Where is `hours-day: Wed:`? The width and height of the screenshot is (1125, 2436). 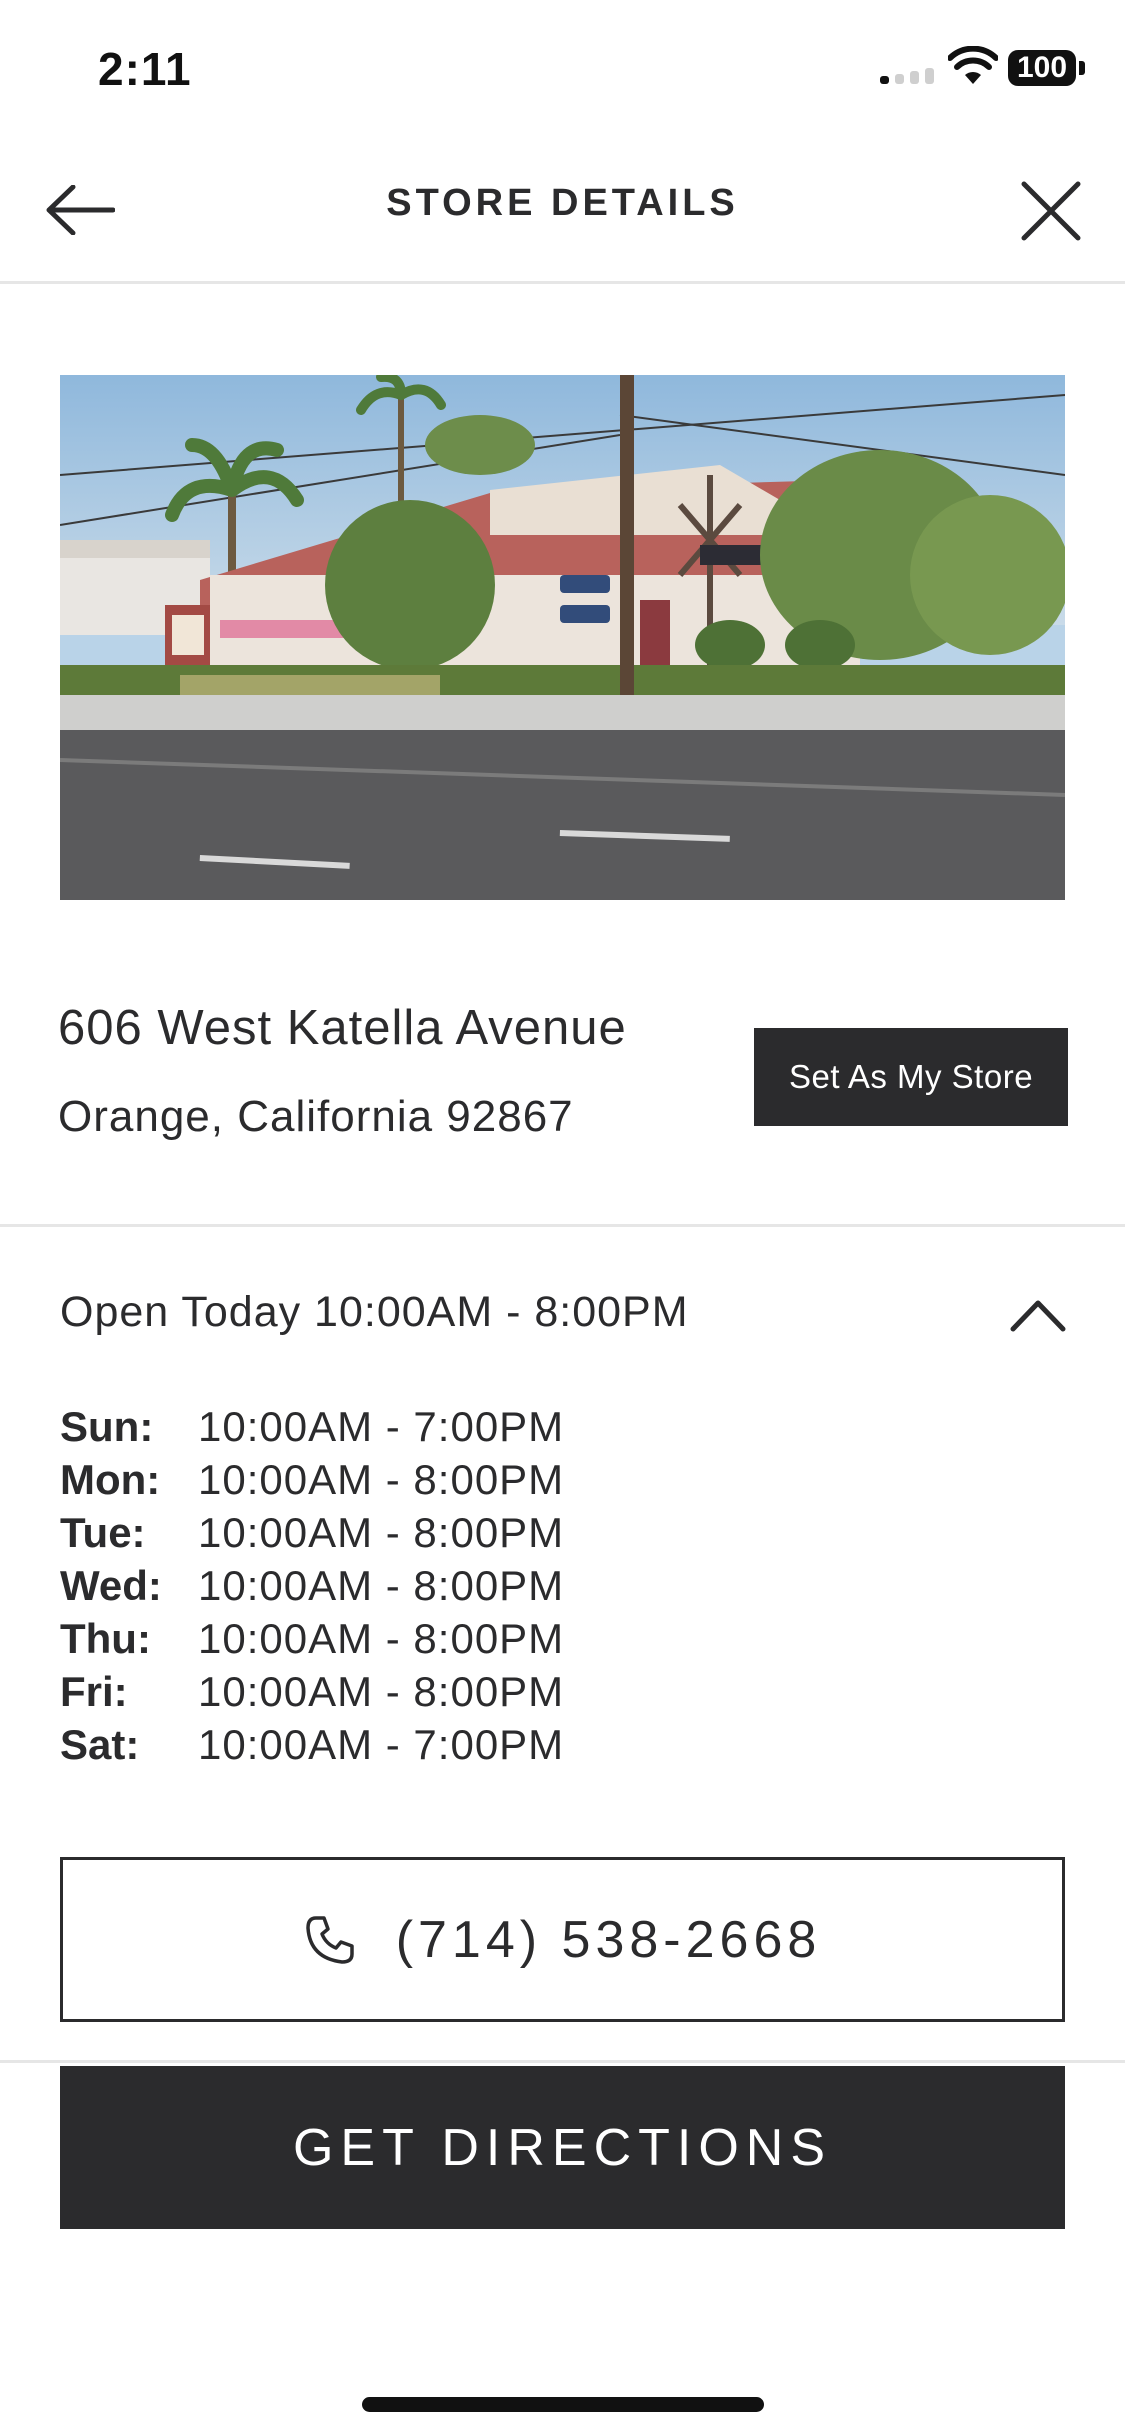 hours-day: Wed: is located at coordinates (111, 1585).